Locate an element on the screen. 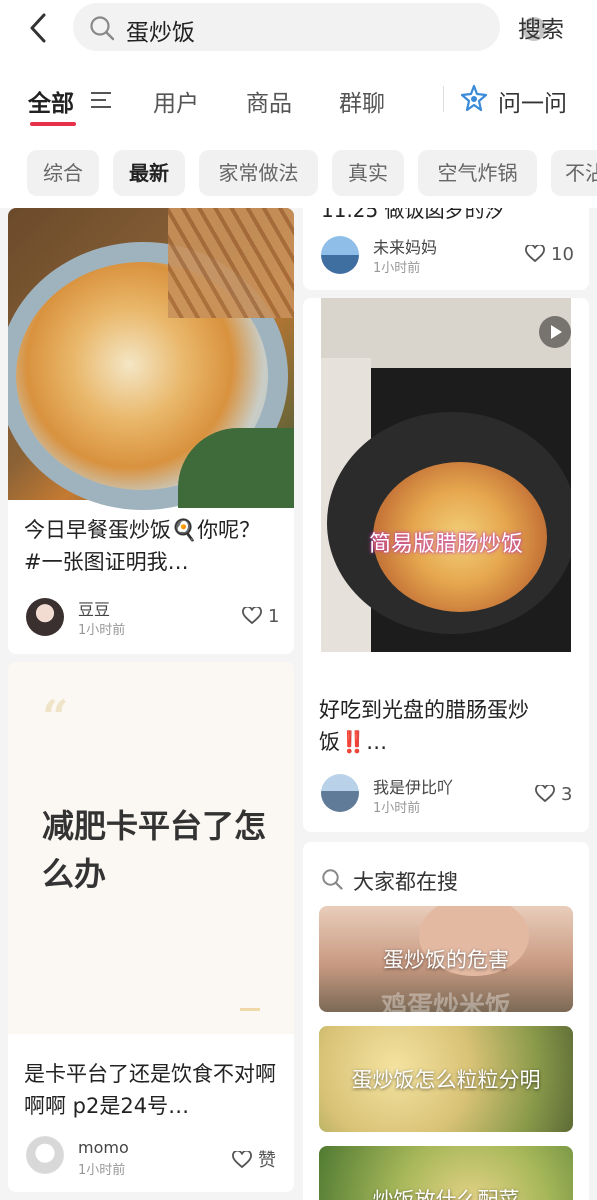 This screenshot has height=1200, width=597. chip-home-recipe: 家常做法 is located at coordinates (258, 173).